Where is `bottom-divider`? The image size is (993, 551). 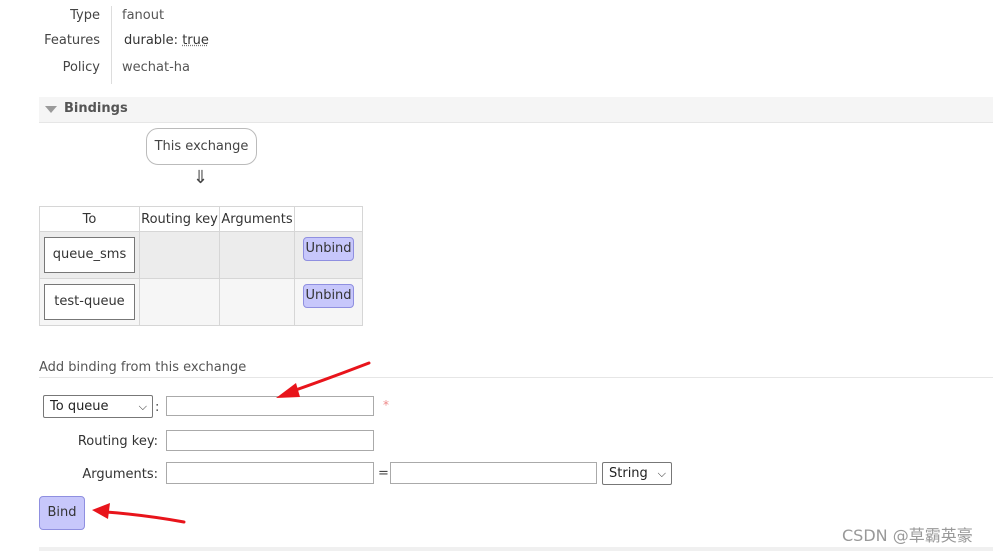
bottom-divider is located at coordinates (516, 549).